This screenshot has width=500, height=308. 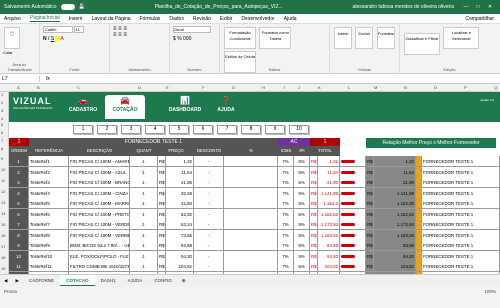 What do you see at coordinates (99, 245) in the screenshot?
I see `description-cell: BOM. BICOS 63.2.7 90/... - UB9017` at bounding box center [99, 245].